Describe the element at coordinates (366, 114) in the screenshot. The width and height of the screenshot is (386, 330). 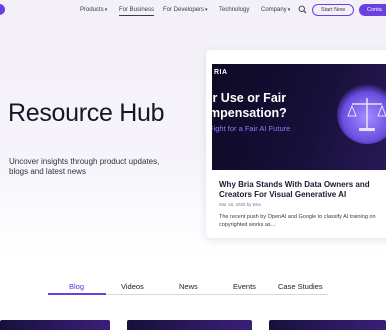
I see `balance-scale-icon` at that location.